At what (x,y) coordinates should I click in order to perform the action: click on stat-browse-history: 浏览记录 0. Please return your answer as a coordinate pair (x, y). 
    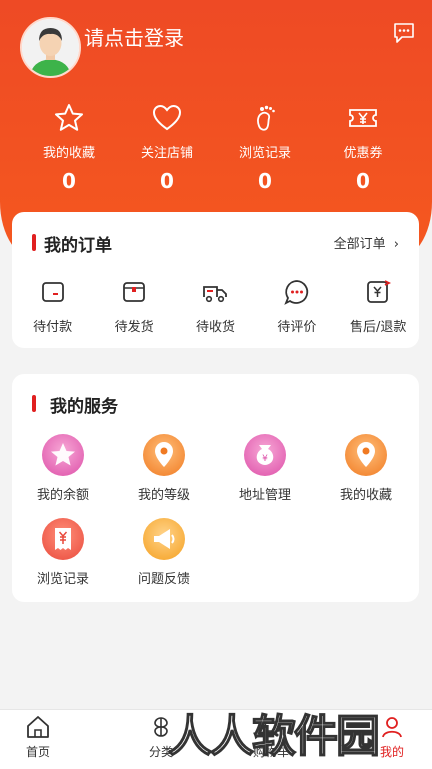
    Looking at the image, I should click on (265, 147).